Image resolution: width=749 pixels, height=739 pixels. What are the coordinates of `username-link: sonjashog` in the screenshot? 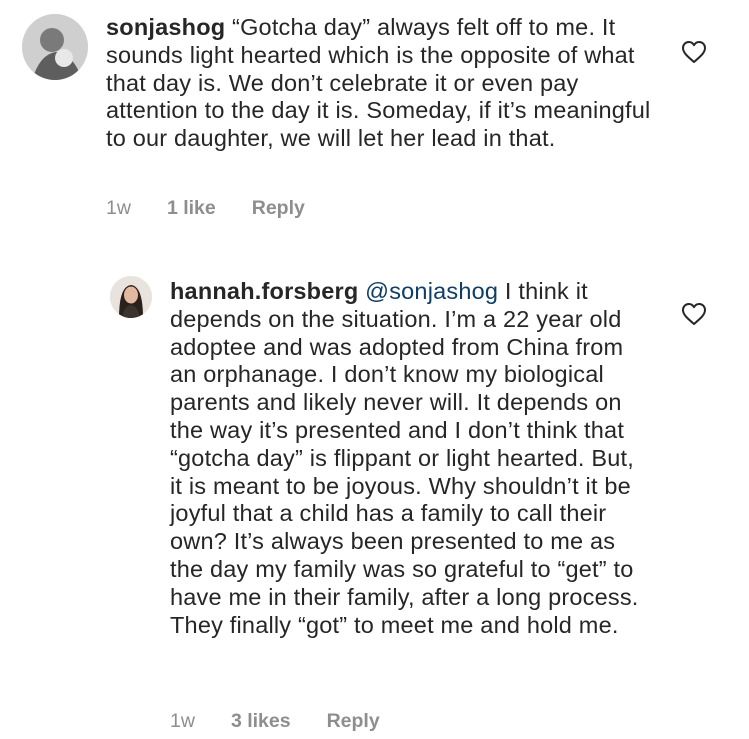 It's located at (165, 27).